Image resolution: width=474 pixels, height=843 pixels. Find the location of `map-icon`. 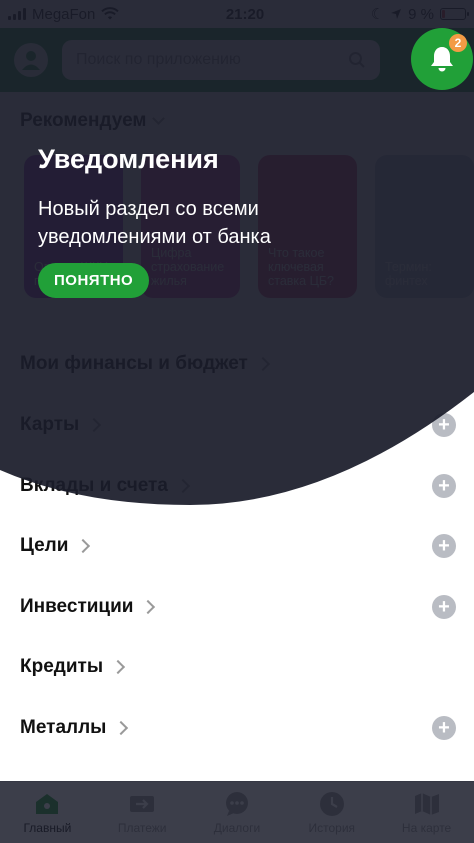

map-icon is located at coordinates (426, 803).